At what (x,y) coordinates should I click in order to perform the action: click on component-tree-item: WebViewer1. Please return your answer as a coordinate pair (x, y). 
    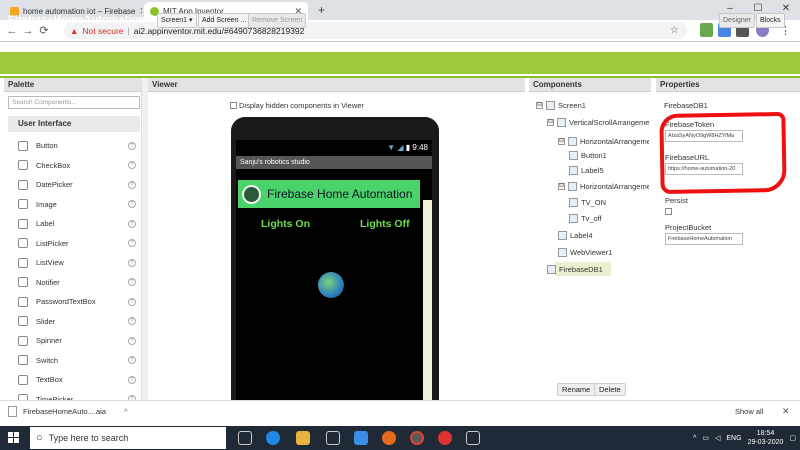
    Looking at the image, I should click on (603, 252).